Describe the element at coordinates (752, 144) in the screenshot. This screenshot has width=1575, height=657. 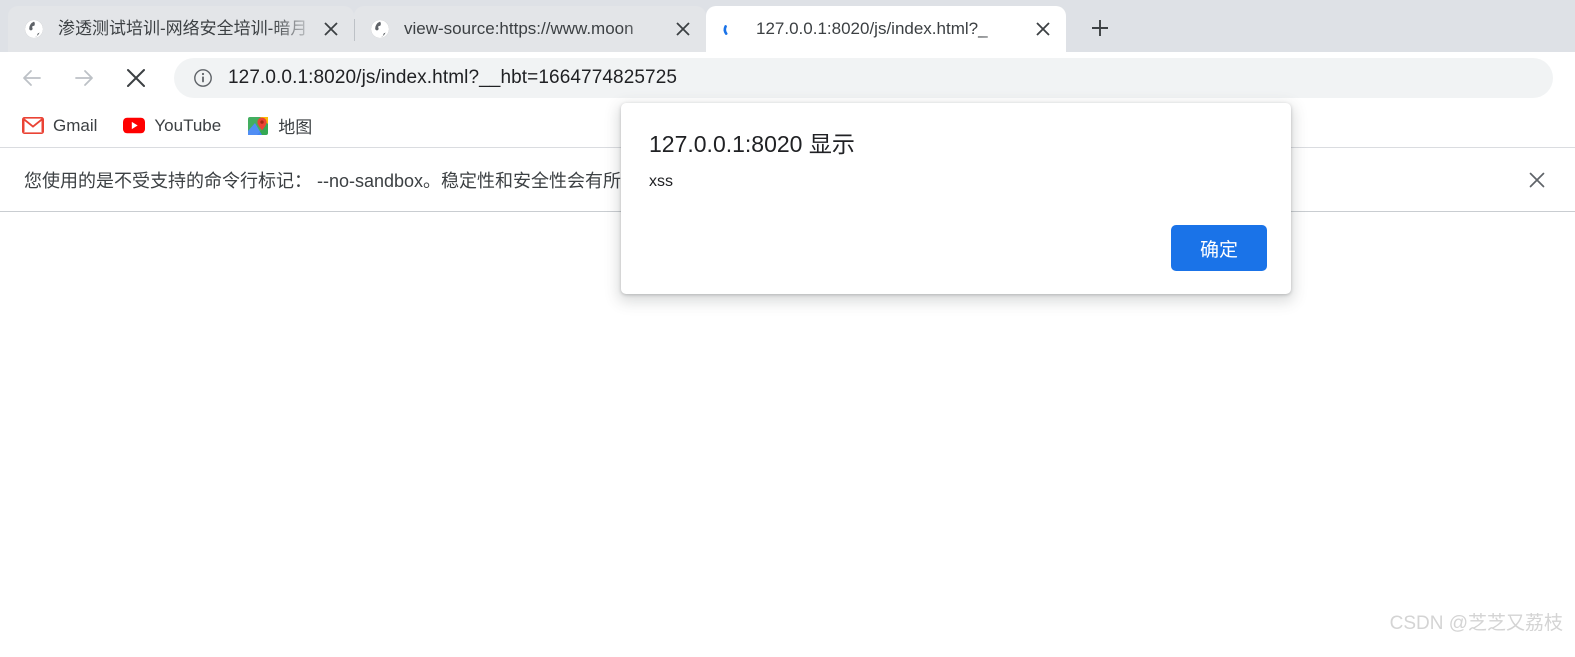
I see `dialog-title: 127.0.0.1:8020 显示` at that location.